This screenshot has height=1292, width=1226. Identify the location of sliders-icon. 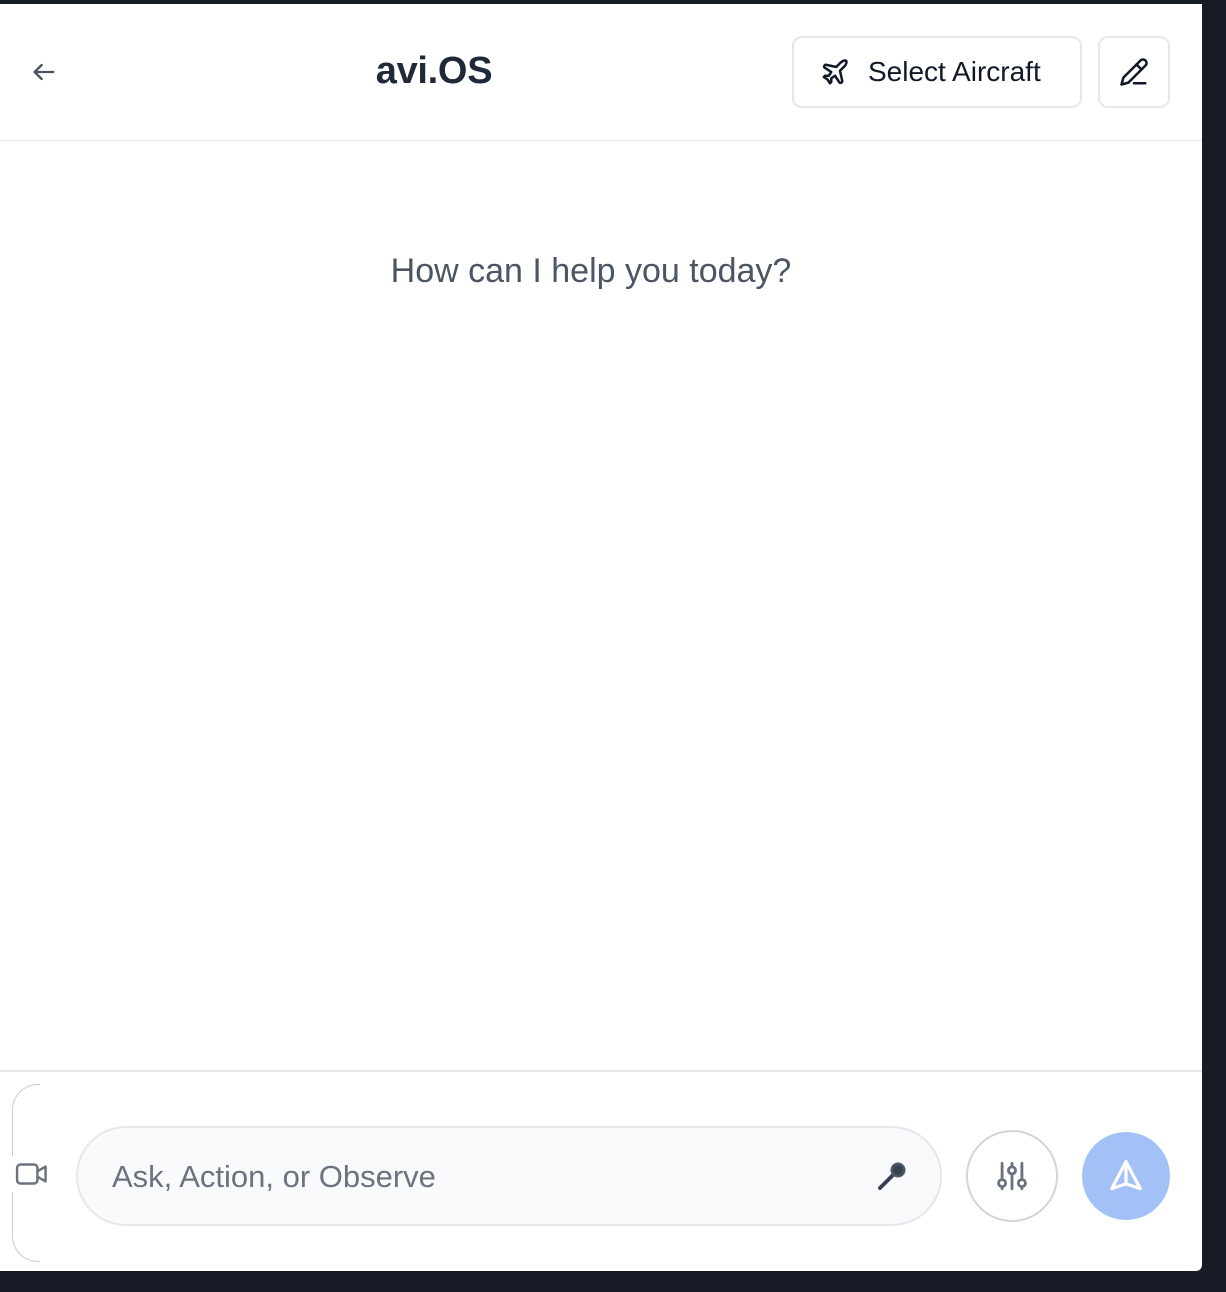
(1012, 1176).